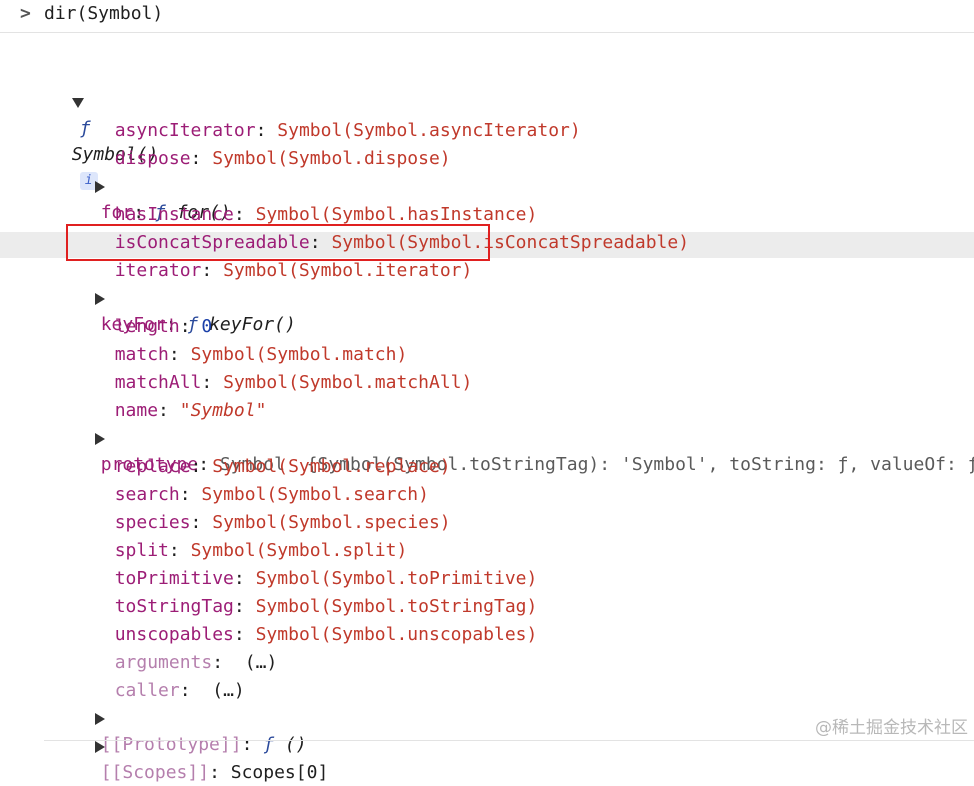 This screenshot has width=974, height=786. I want to click on prompt-caret-icon: >, so click(25, 13).